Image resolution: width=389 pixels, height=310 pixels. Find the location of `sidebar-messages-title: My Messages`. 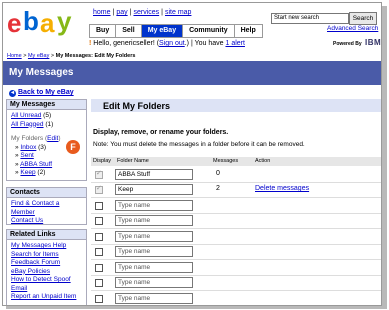

sidebar-messages-title: My Messages is located at coordinates (46, 105).